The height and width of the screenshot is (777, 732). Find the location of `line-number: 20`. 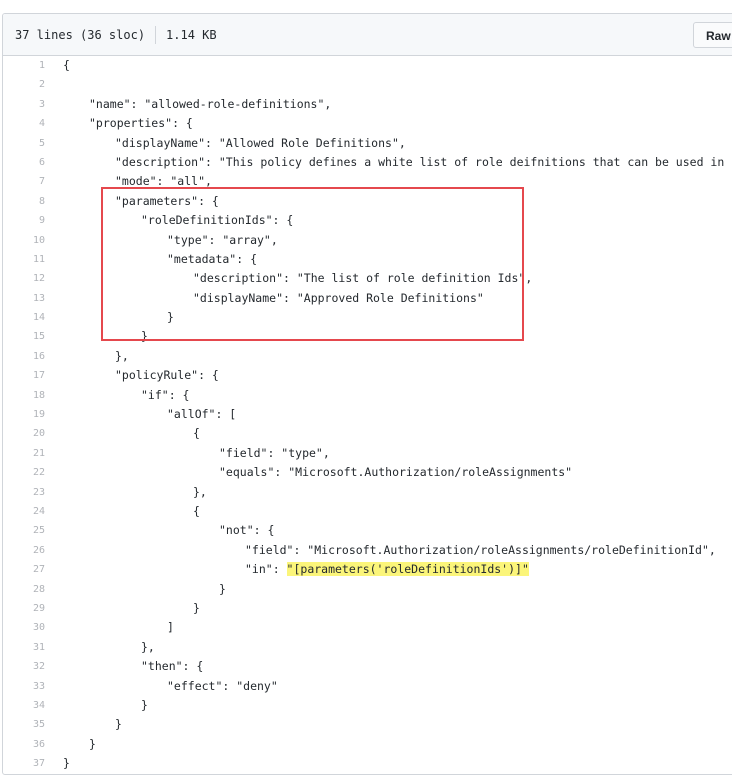

line-number: 20 is located at coordinates (24, 433).